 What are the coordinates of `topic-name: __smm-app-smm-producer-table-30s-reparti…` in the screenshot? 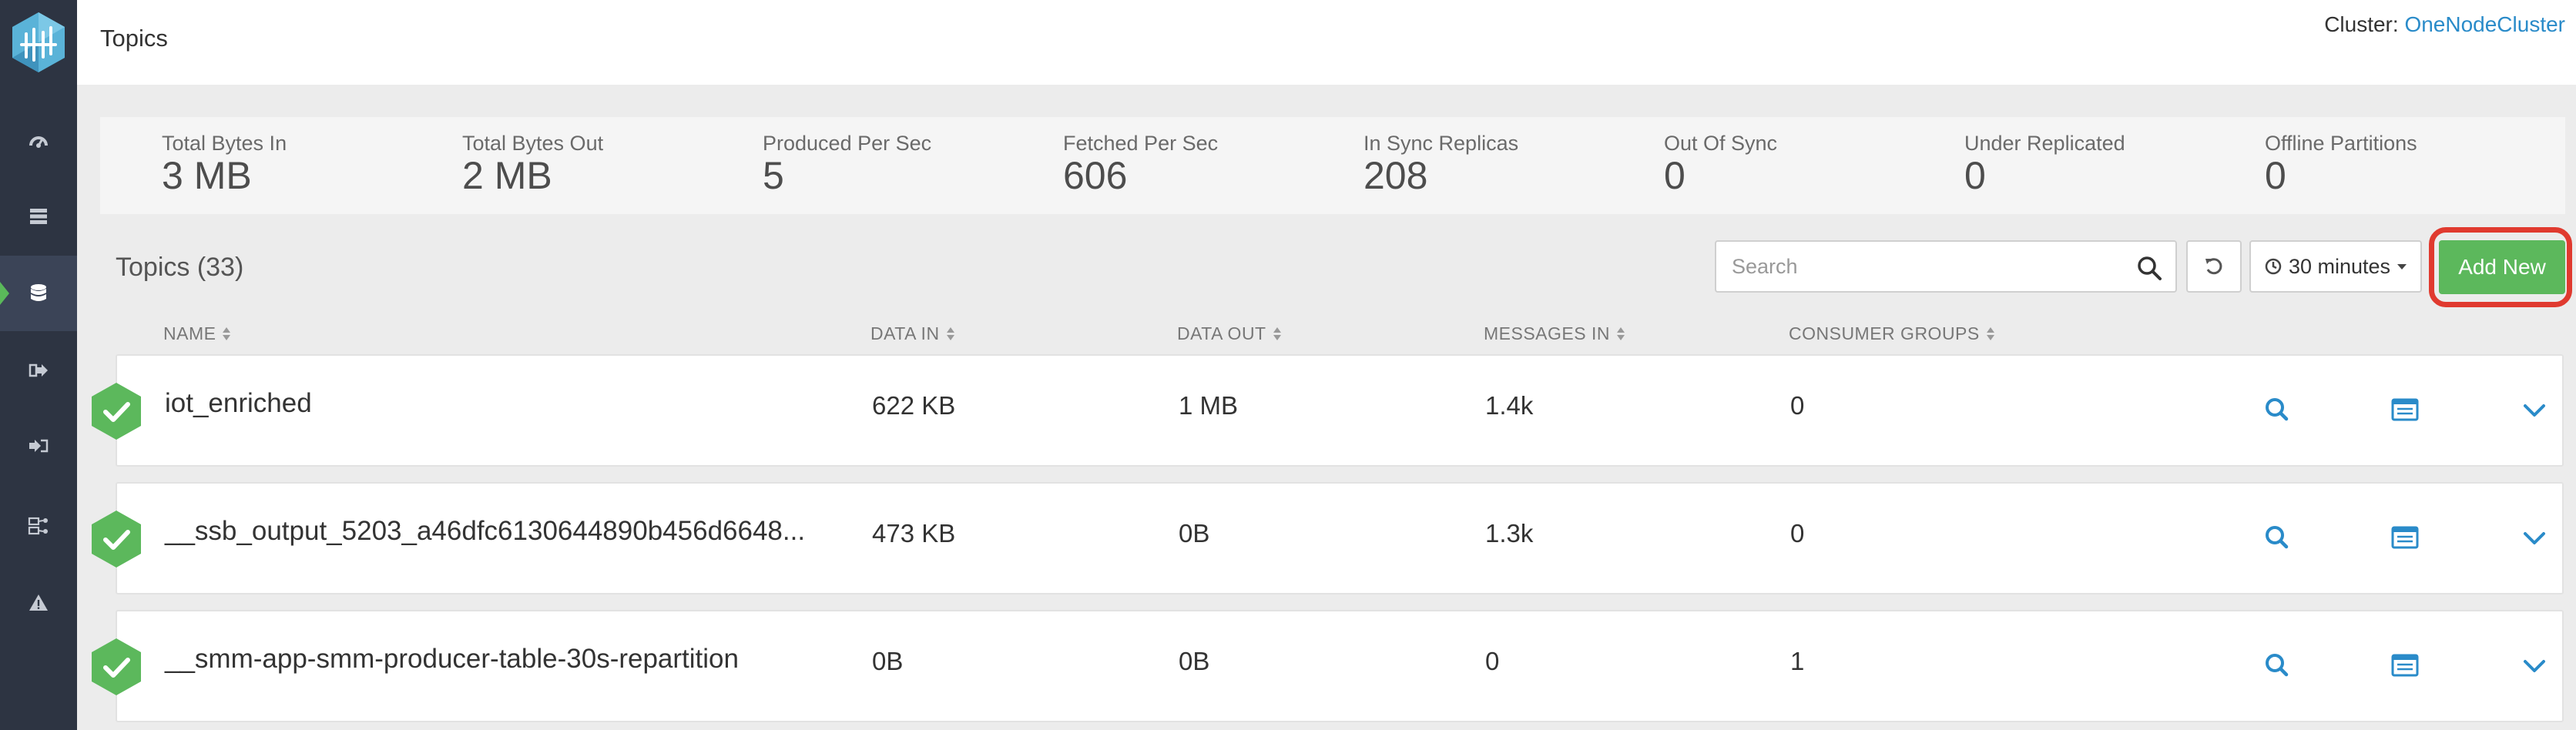 It's located at (452, 659).